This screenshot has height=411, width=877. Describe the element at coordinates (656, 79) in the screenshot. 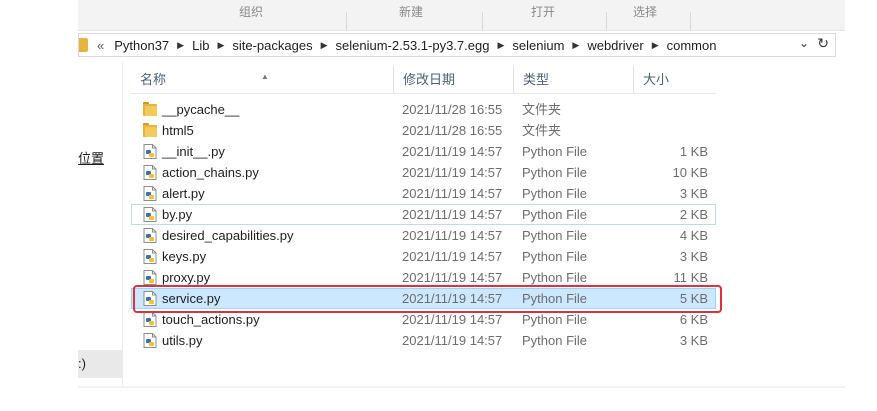

I see `column-header-label: 大小` at that location.